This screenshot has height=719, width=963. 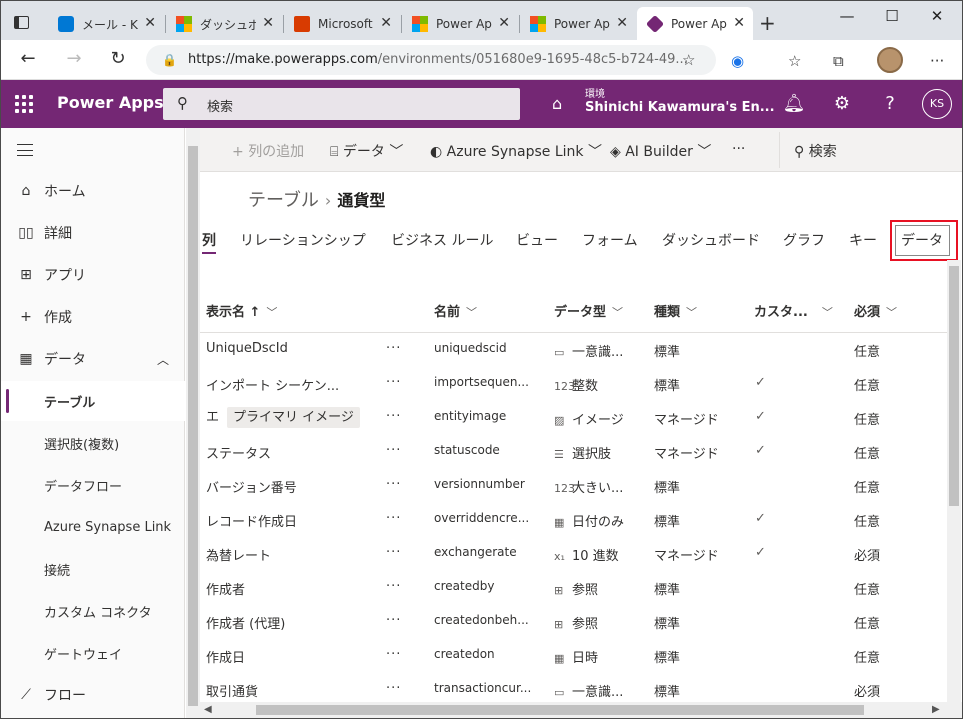 I want to click on more-icon: ···, so click(x=937, y=61).